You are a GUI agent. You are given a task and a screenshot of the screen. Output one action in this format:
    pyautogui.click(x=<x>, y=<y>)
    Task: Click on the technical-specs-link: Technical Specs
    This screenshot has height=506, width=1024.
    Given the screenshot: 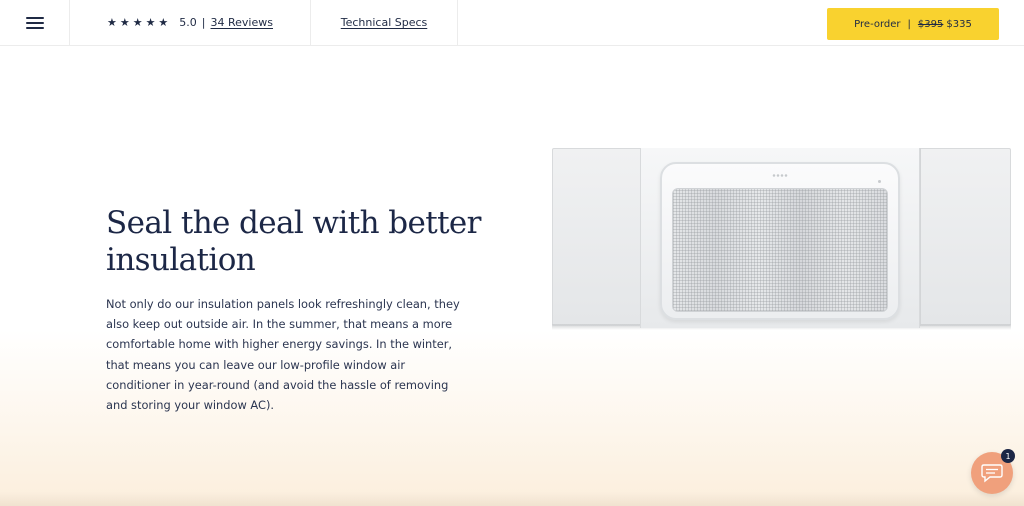 What is the action you would take?
    pyautogui.click(x=384, y=22)
    